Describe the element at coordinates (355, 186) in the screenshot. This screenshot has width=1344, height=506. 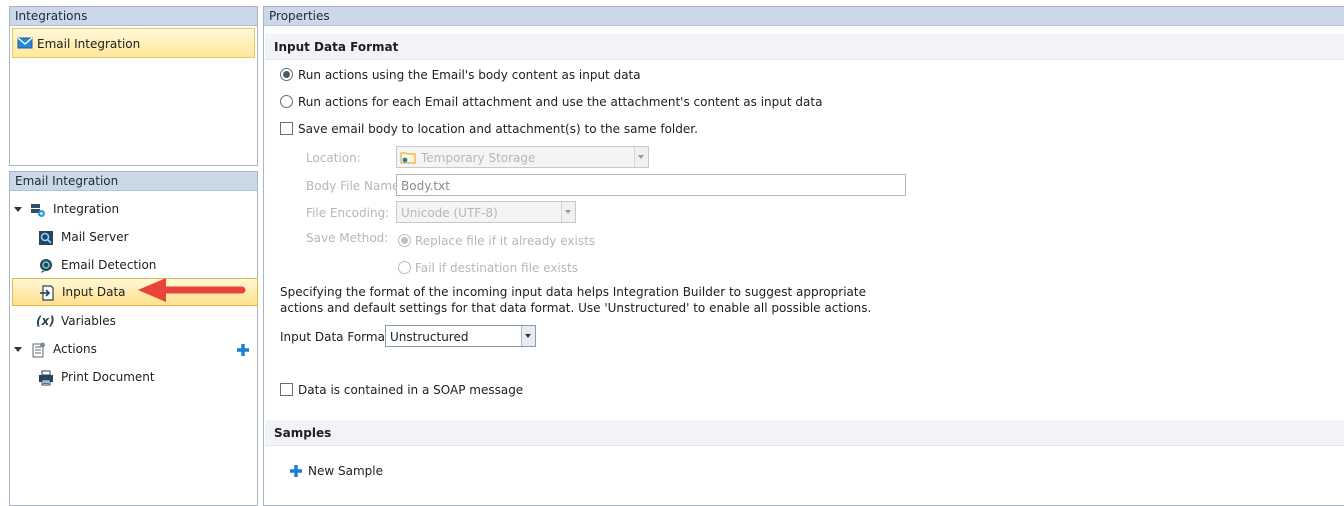
I see `body-file-name-label: Body File Name:` at that location.